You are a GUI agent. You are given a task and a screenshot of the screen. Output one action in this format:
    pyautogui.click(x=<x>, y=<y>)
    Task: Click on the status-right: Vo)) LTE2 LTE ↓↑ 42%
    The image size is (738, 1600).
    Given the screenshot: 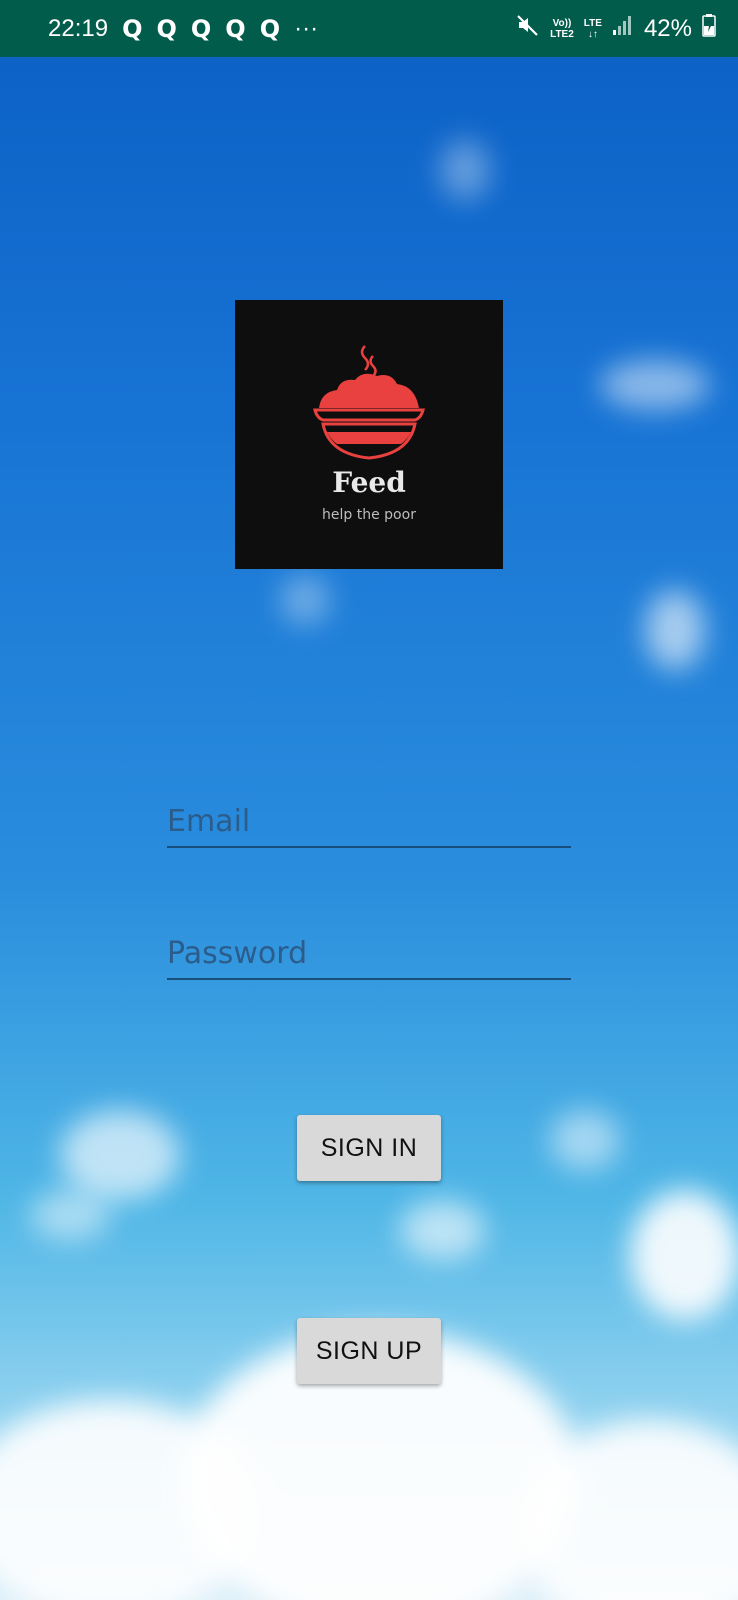 What is the action you would take?
    pyautogui.click(x=616, y=28)
    